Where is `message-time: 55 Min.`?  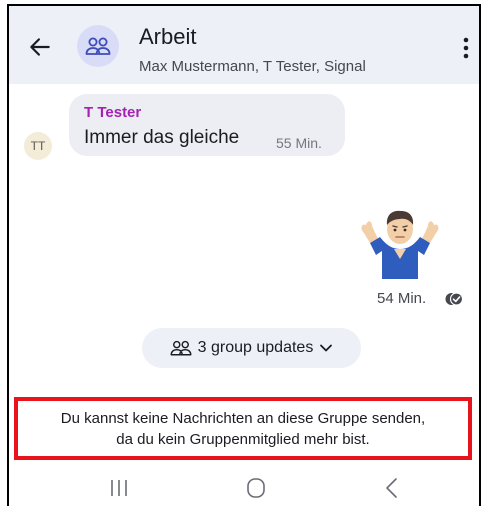
message-time: 55 Min. is located at coordinates (299, 143).